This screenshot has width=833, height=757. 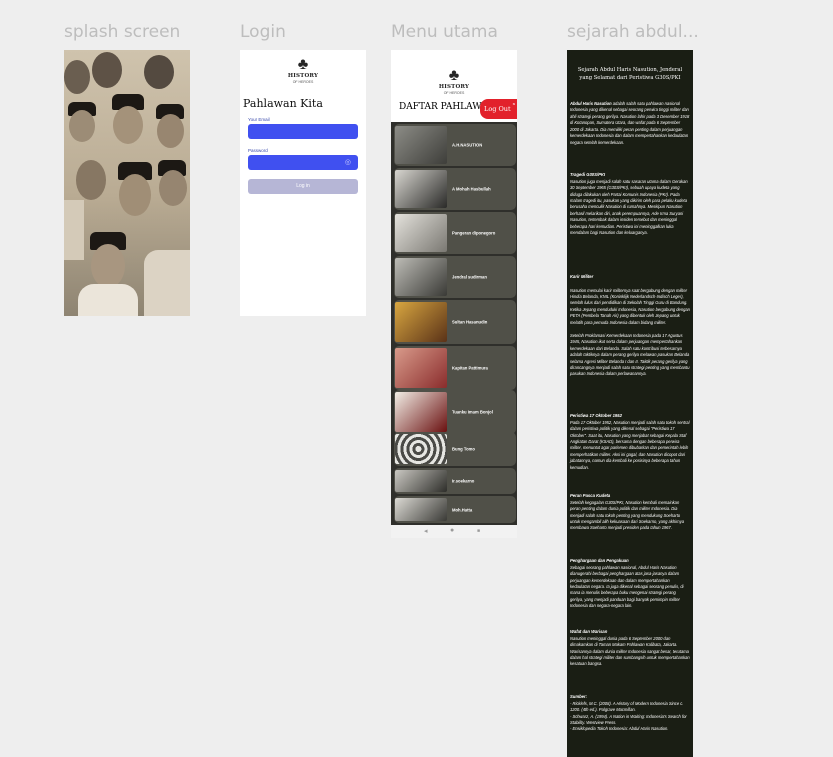 I want to click on login-button: Log in, so click(x=303, y=186).